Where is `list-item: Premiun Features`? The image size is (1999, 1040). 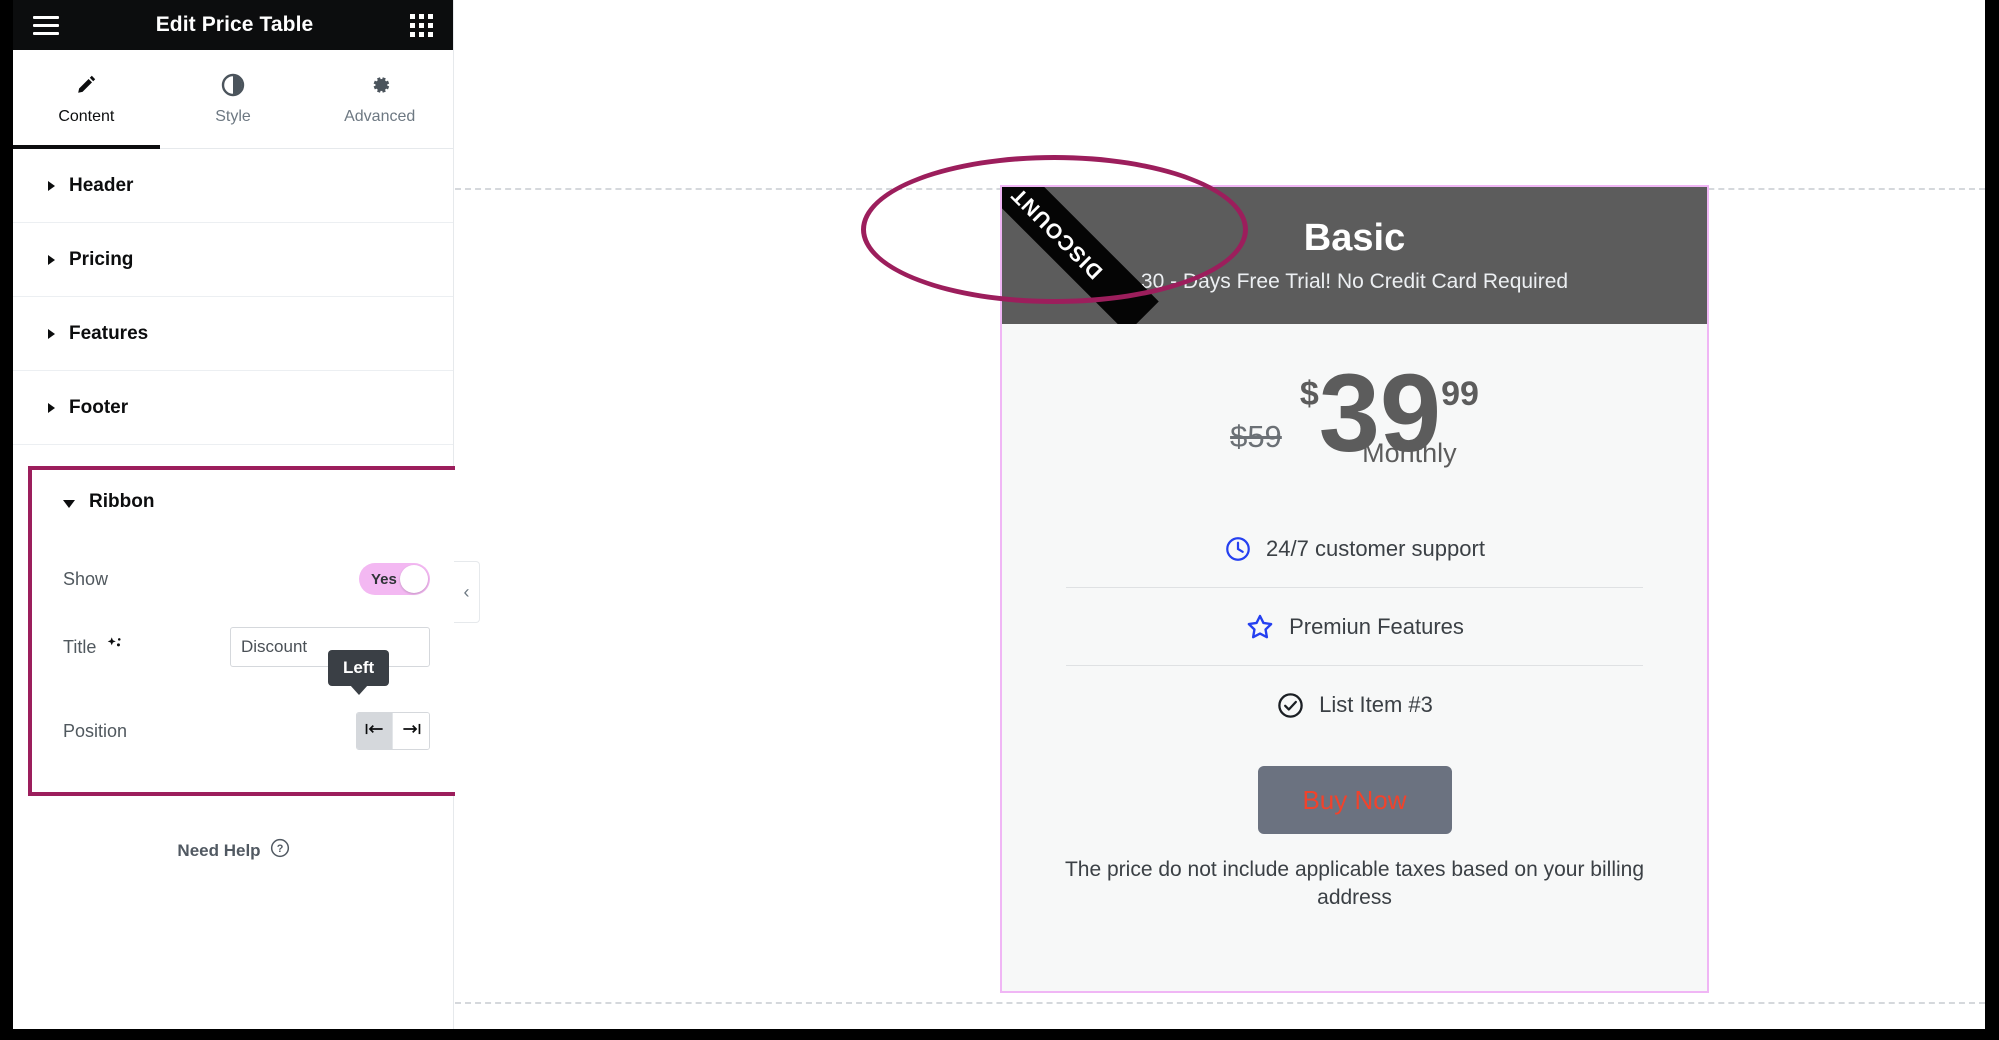 list-item: Premiun Features is located at coordinates (1354, 627).